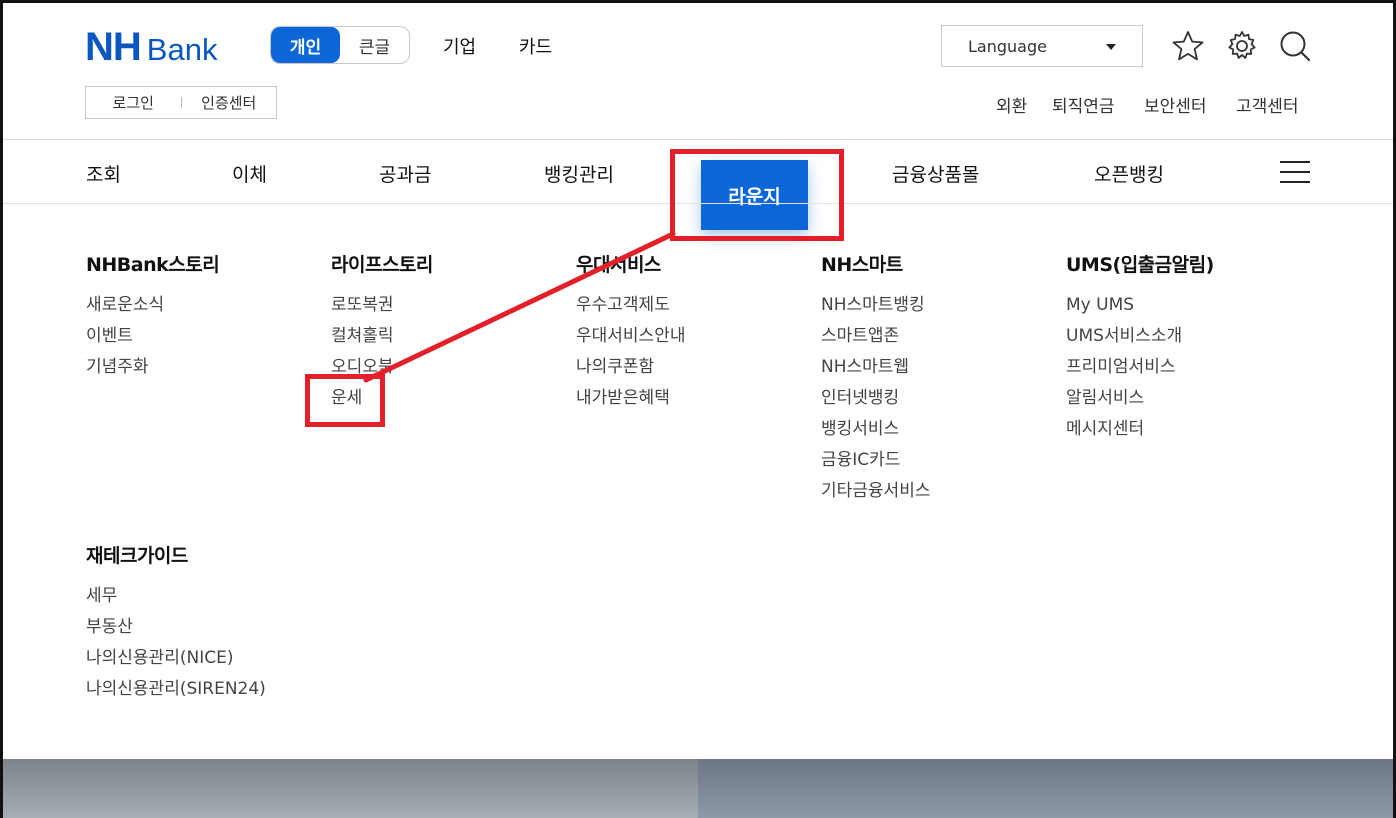 Image resolution: width=1396 pixels, height=818 pixels. Describe the element at coordinates (176, 658) in the screenshot. I see `menu-item: 나의신용관리(NICE)` at that location.